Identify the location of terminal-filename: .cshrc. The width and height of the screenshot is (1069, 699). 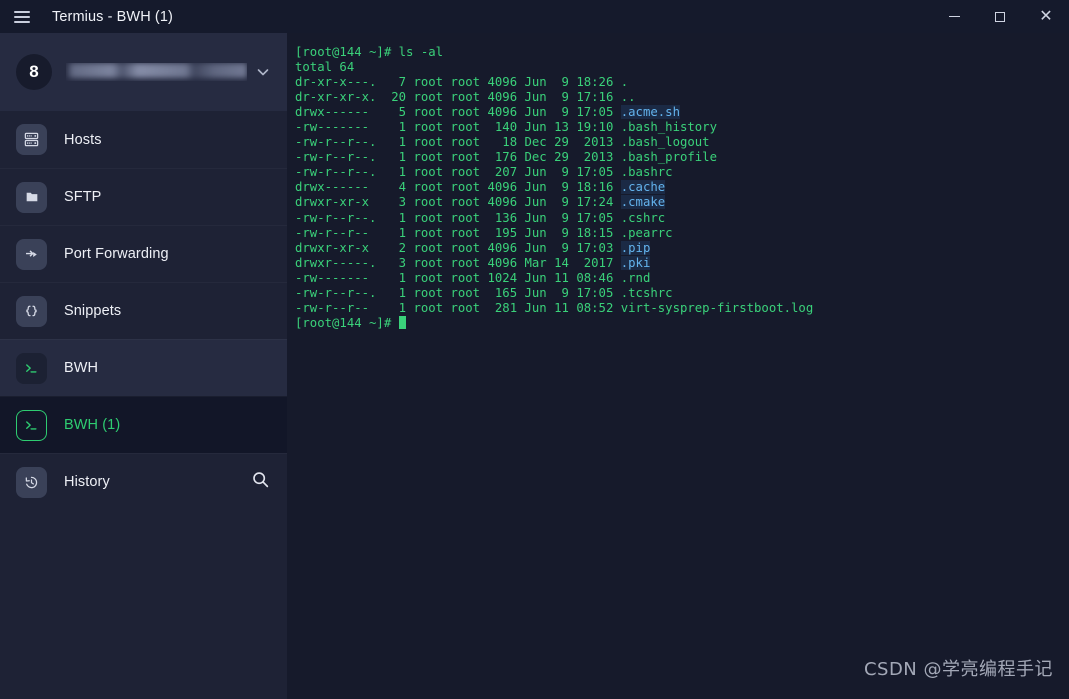
(643, 217).